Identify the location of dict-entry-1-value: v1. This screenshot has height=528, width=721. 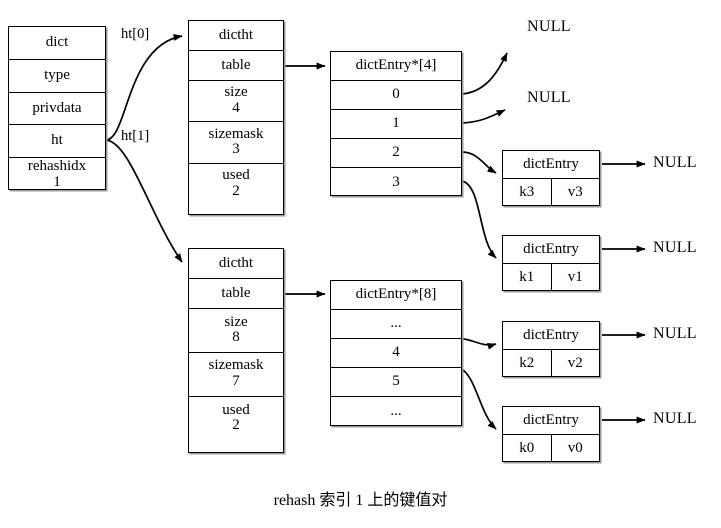
(575, 276).